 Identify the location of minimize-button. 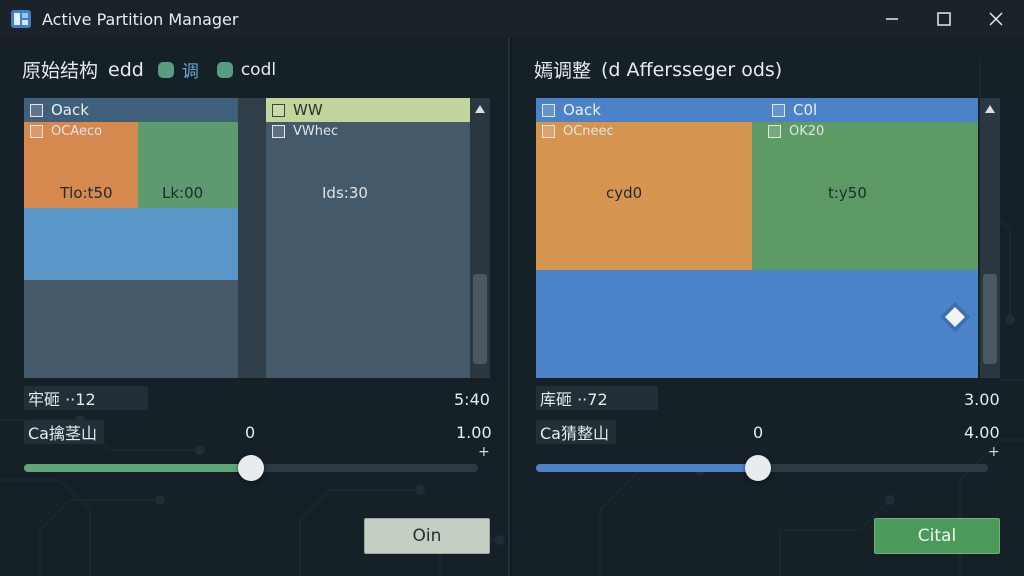
(892, 19).